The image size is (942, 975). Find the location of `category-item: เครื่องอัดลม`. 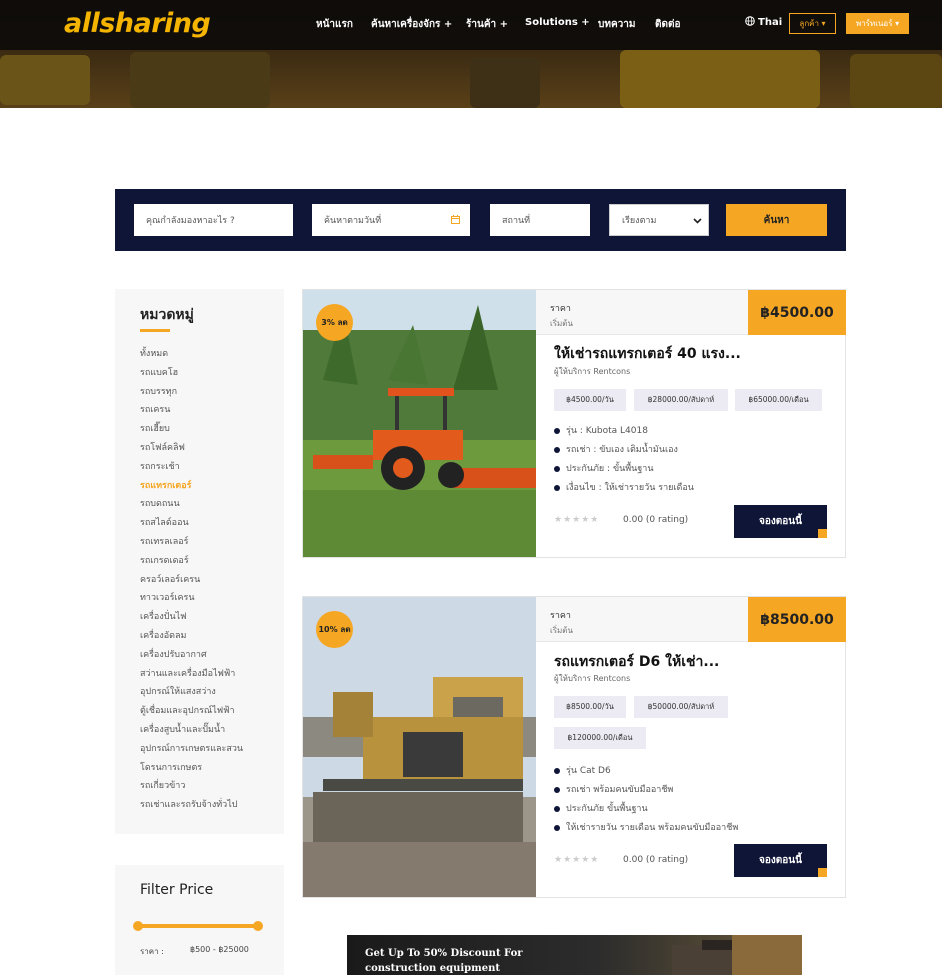

category-item: เครื่องอัดลม is located at coordinates (191, 636).